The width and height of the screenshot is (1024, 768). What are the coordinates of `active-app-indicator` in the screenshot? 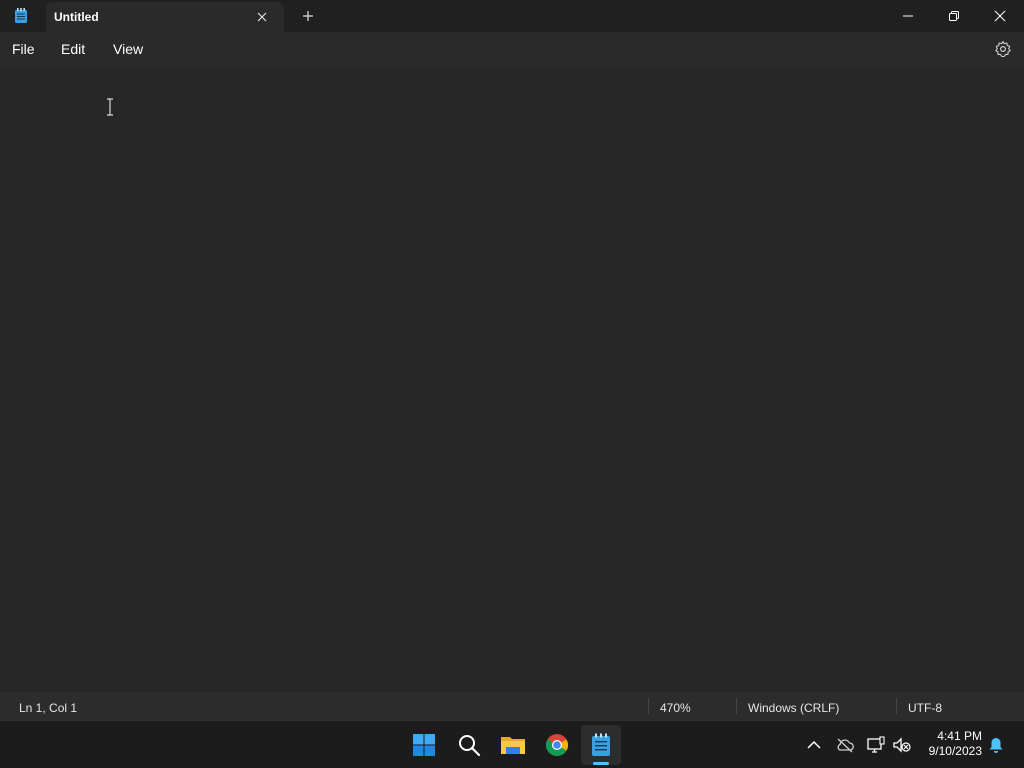 It's located at (601, 763).